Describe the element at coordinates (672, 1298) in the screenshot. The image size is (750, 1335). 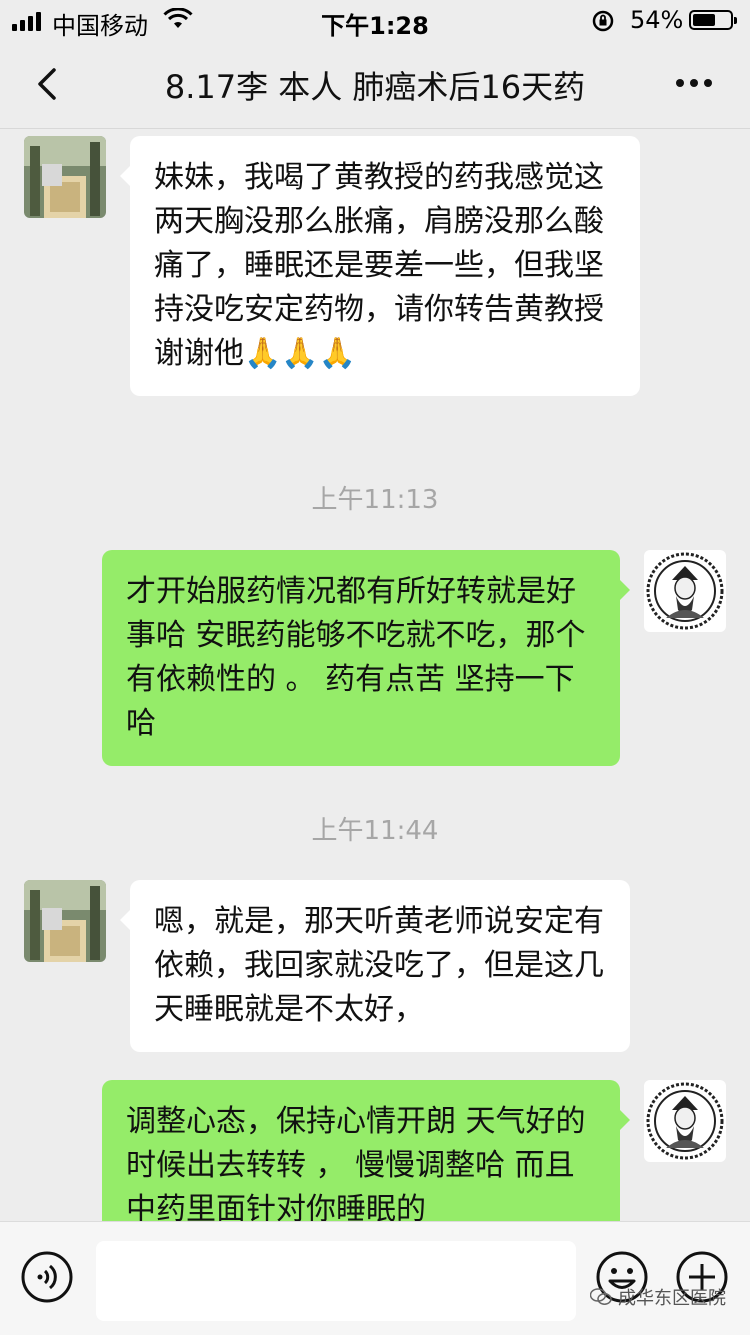
I see `watermark-text: 成华东区医院` at that location.